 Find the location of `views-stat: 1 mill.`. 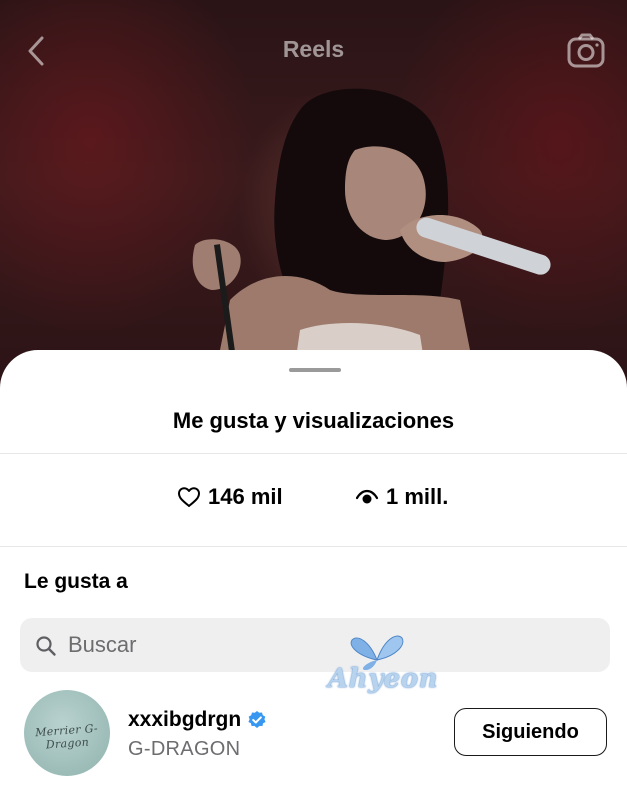

views-stat: 1 mill. is located at coordinates (401, 497).